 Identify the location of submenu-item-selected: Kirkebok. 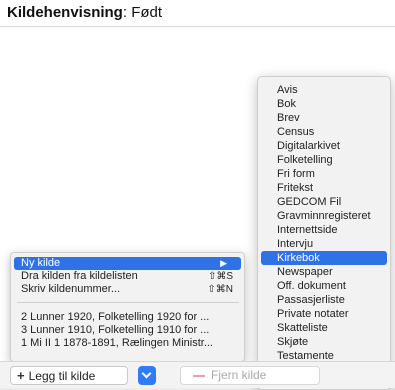
(324, 258).